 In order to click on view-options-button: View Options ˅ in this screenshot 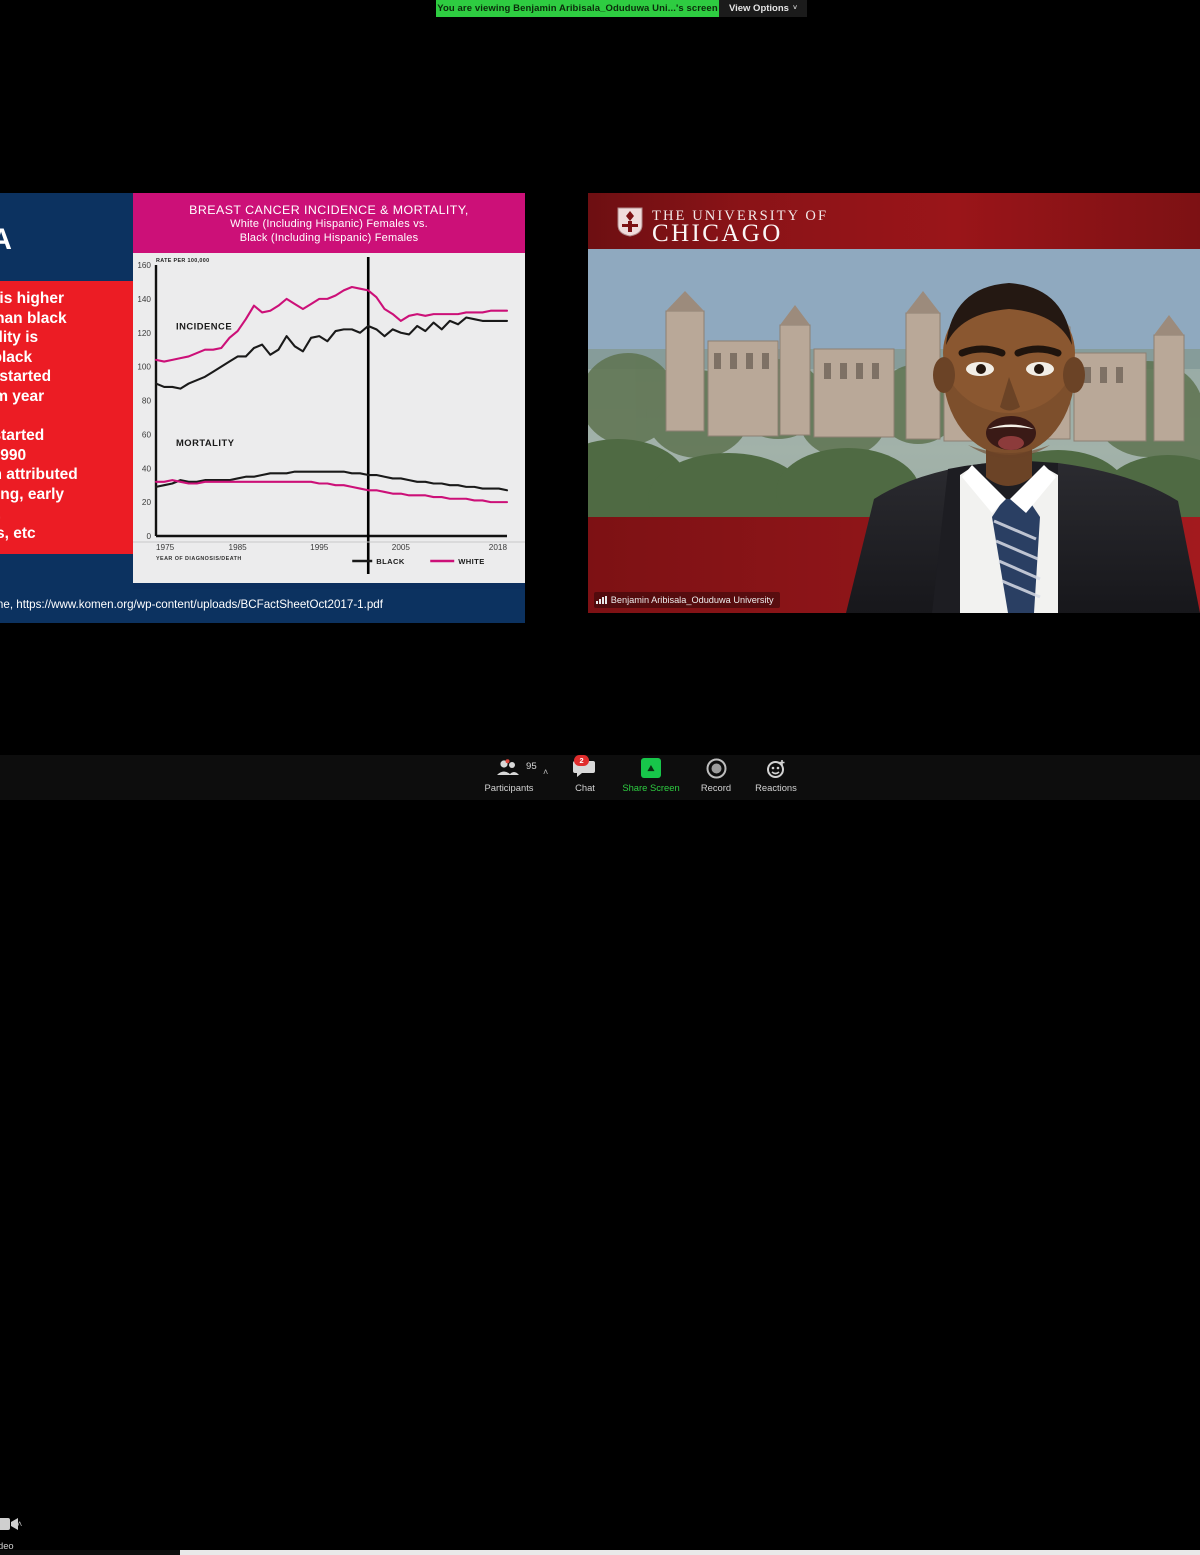, I will do `click(763, 8)`.